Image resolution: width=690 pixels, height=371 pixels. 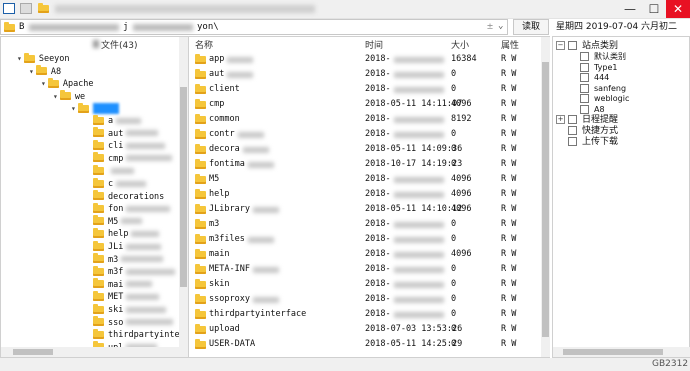 I want to click on column-name: 名称, so click(x=204, y=44).